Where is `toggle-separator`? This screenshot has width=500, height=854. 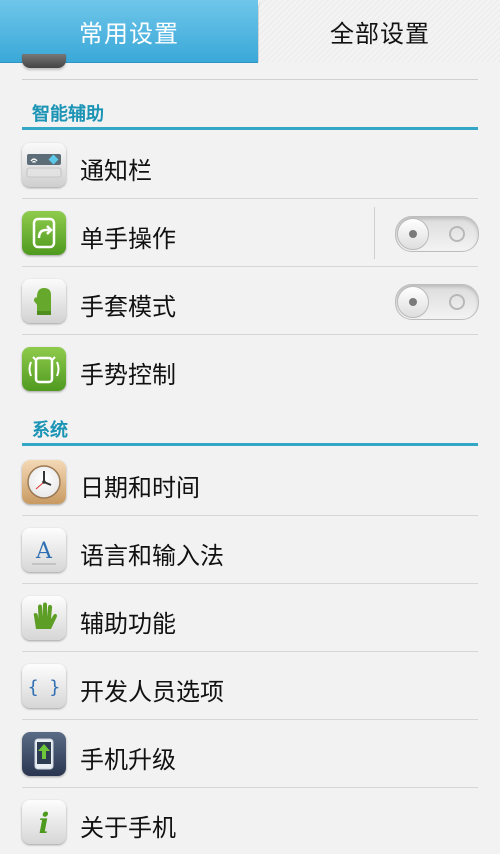 toggle-separator is located at coordinates (374, 233).